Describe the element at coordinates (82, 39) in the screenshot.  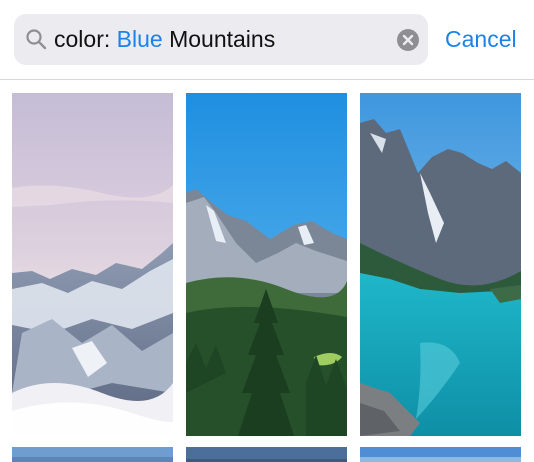
I see `query-prefix: color:` at that location.